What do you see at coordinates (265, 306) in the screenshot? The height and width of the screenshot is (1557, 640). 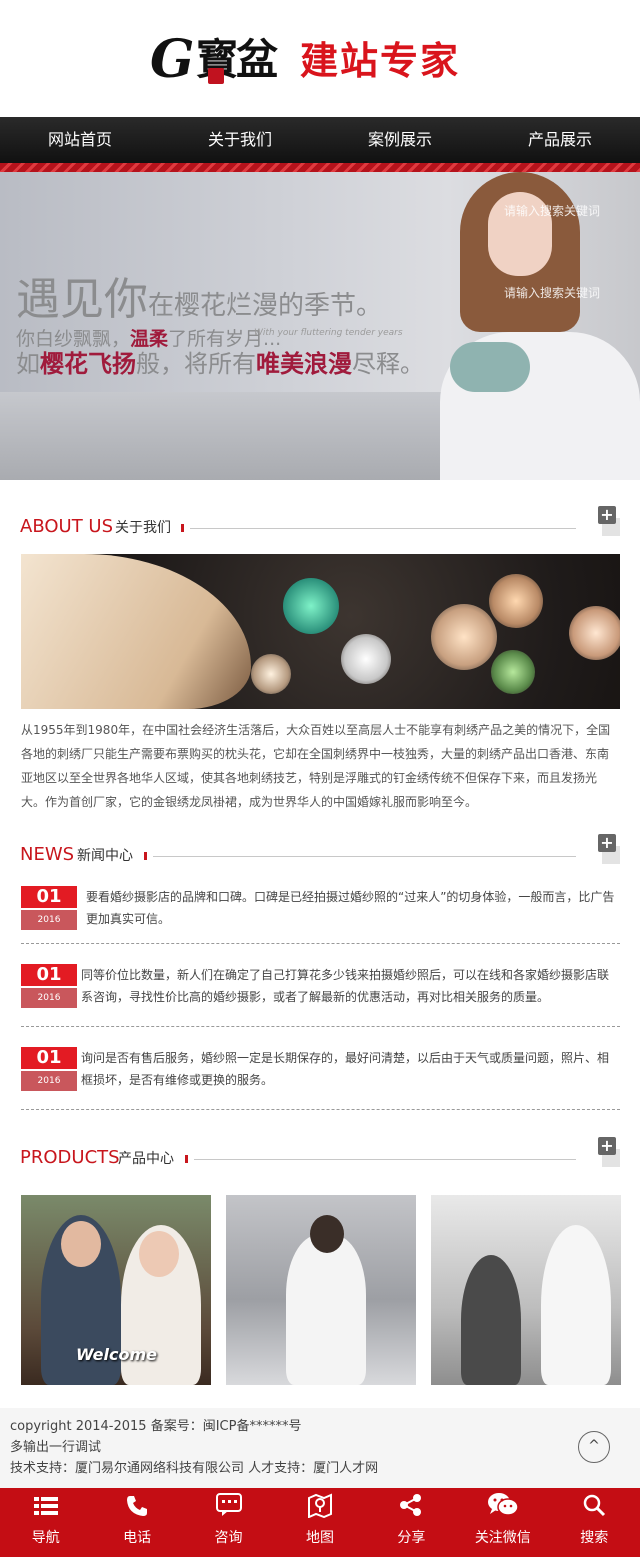 I see `banner-headline-small: 在樱花烂漫的季节。` at bounding box center [265, 306].